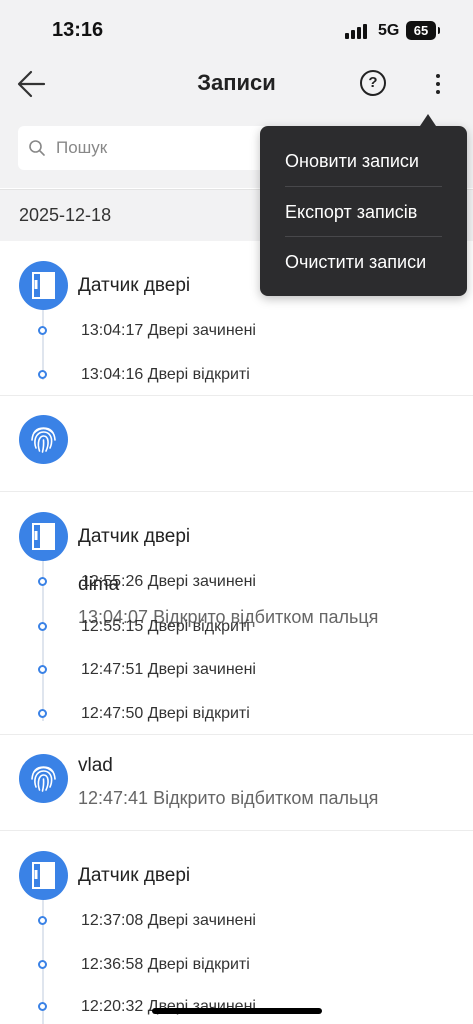 The image size is (473, 1024). I want to click on status-time: 13:16, so click(78, 30).